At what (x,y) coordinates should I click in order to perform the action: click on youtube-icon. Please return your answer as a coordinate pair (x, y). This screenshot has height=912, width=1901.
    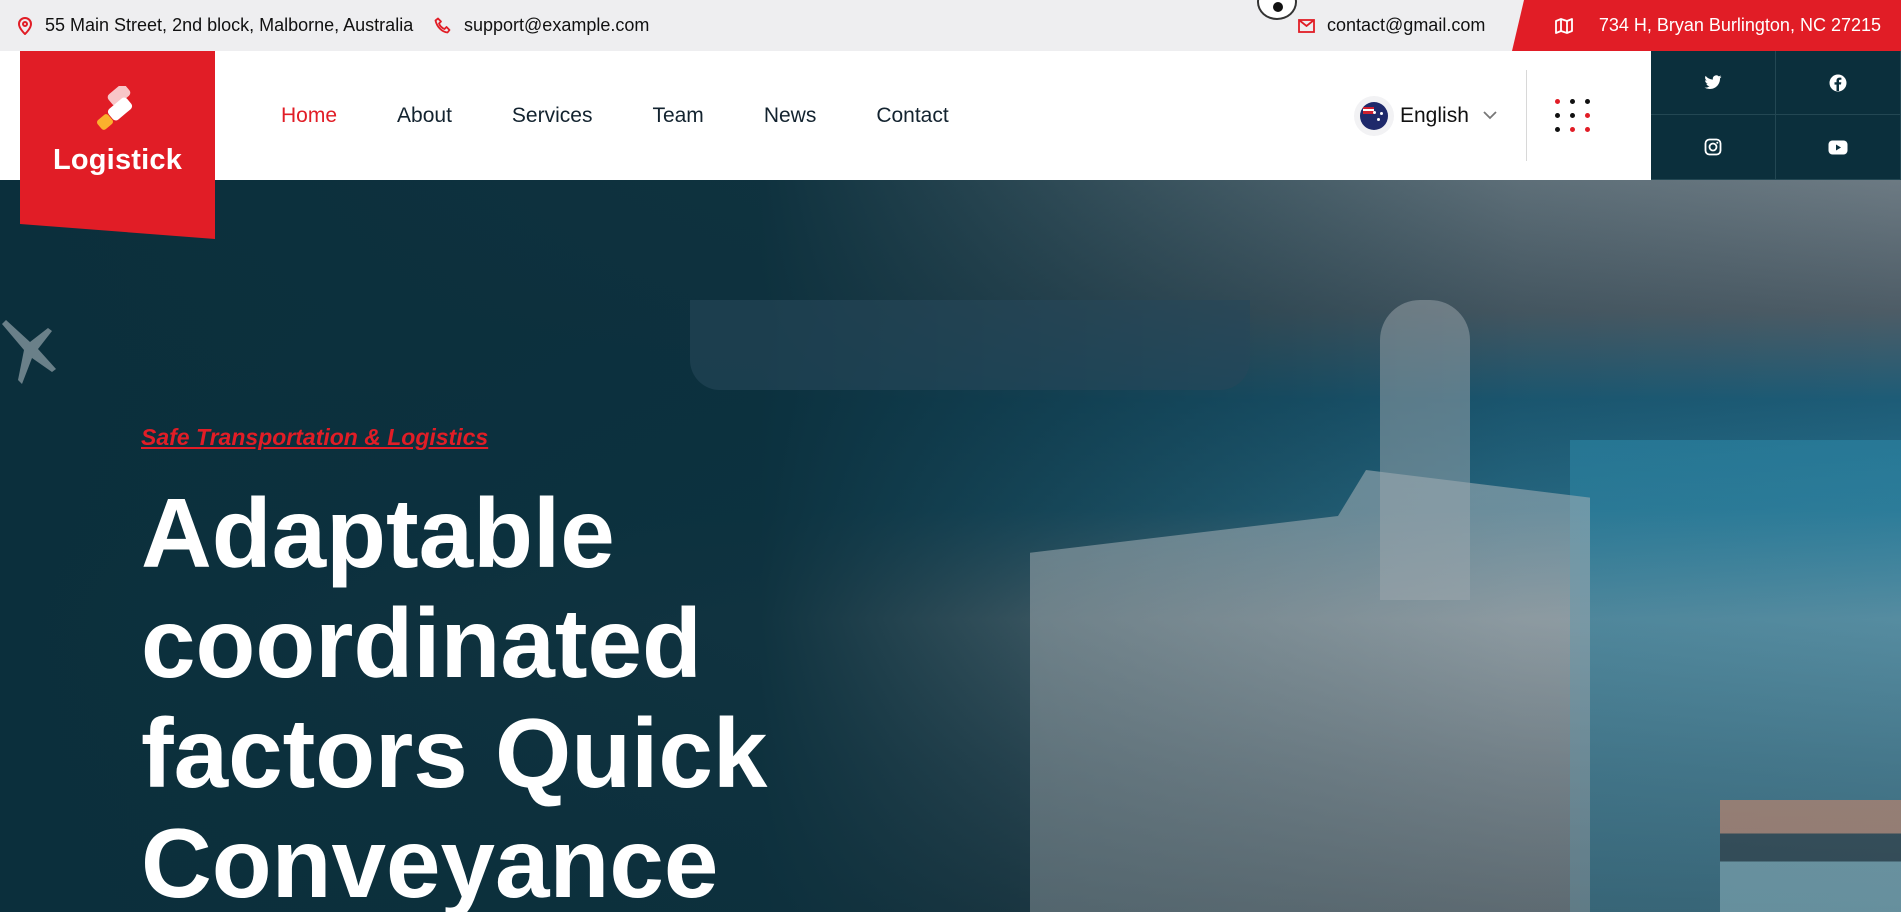
    Looking at the image, I should click on (1838, 147).